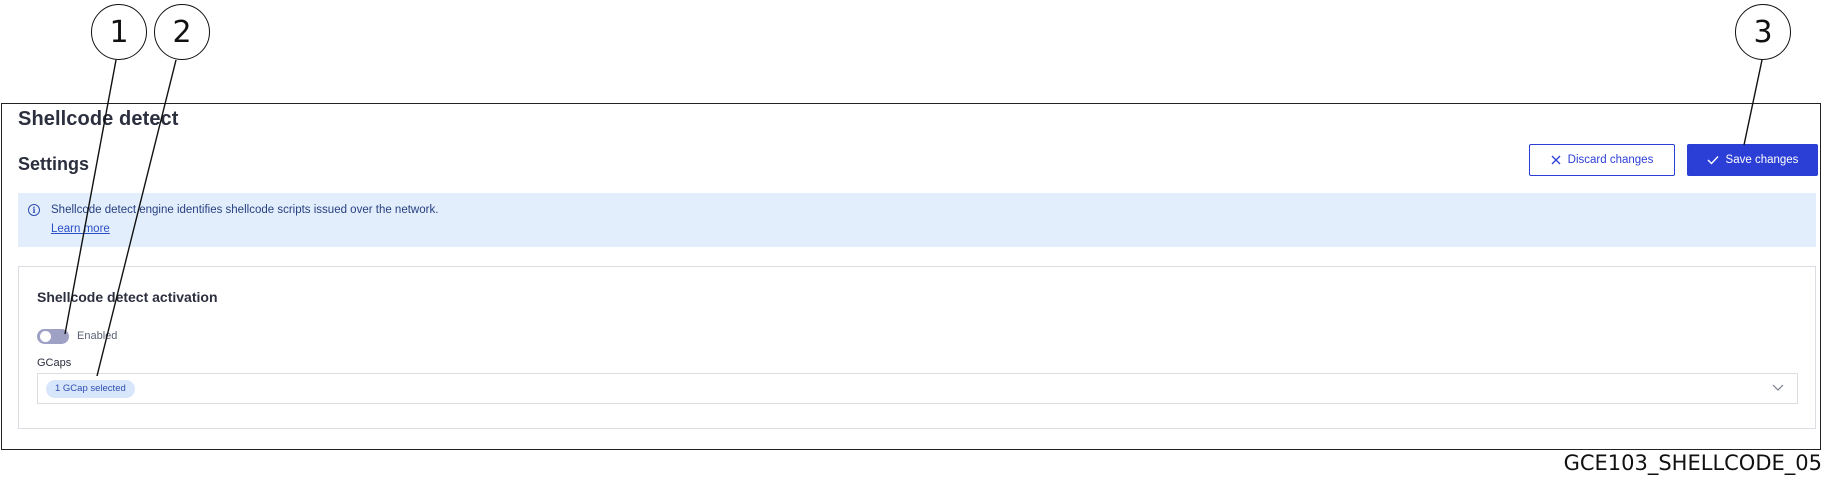 This screenshot has width=1826, height=480. I want to click on callout-1: 1, so click(119, 32).